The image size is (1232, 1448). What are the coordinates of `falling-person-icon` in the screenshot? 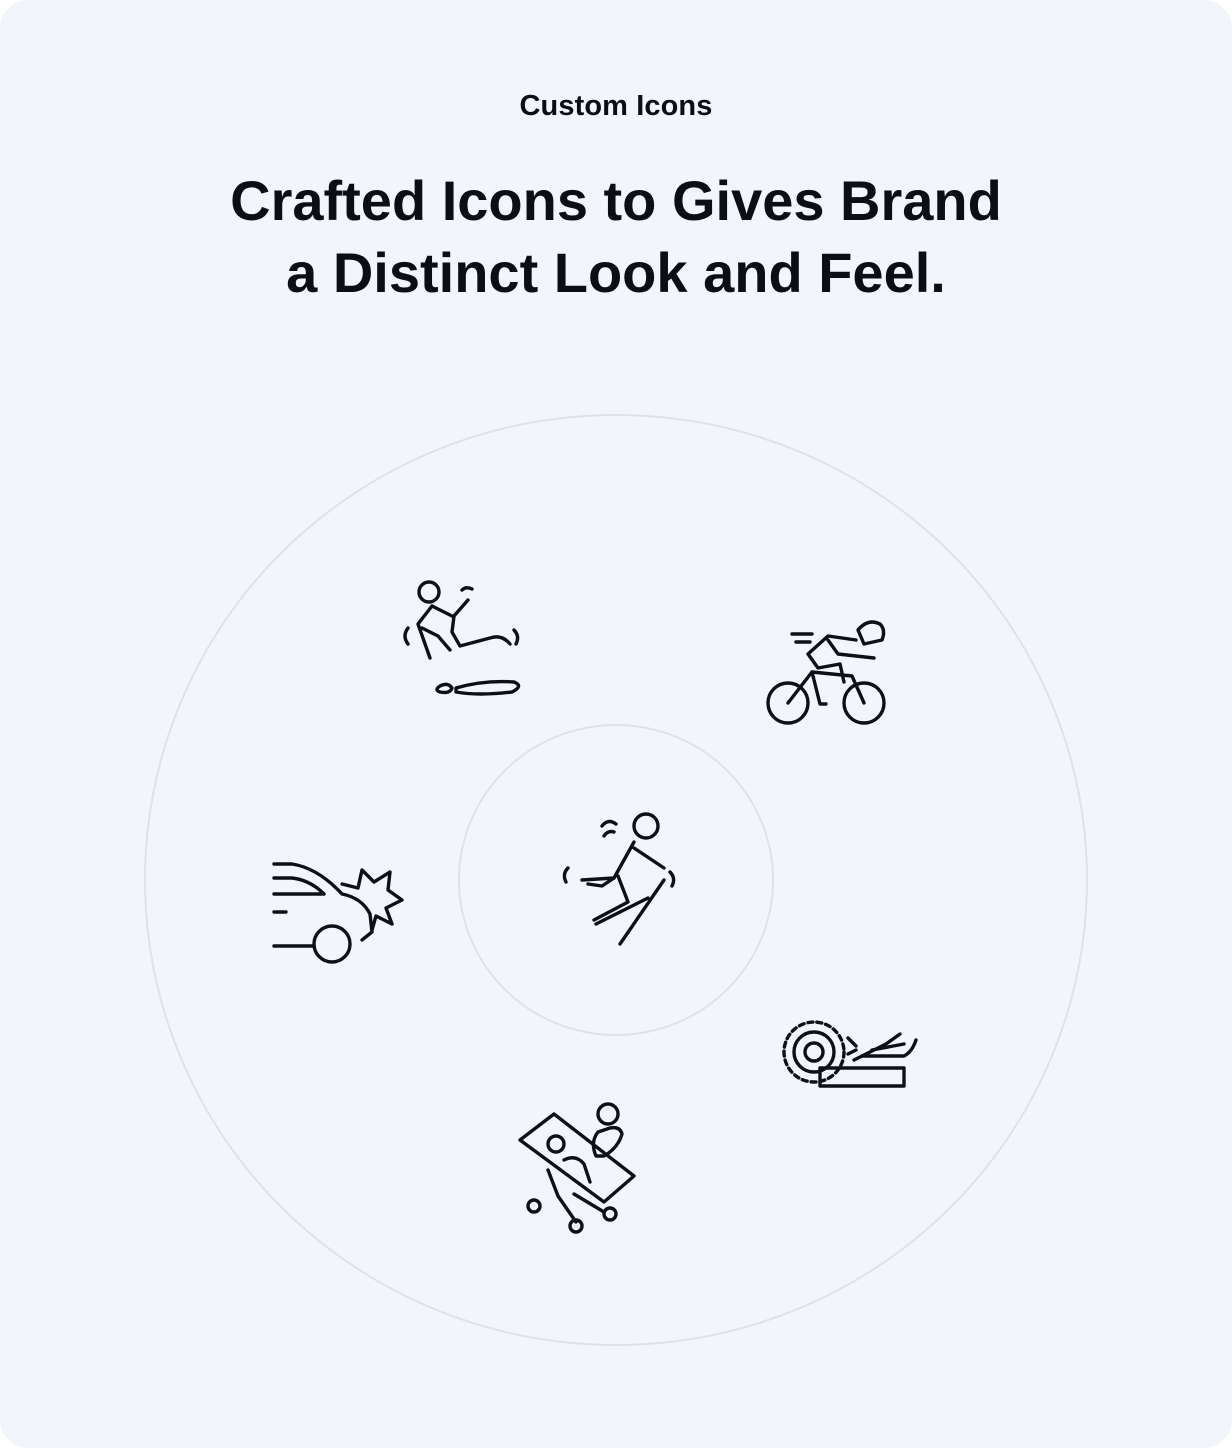 It's located at (619, 879).